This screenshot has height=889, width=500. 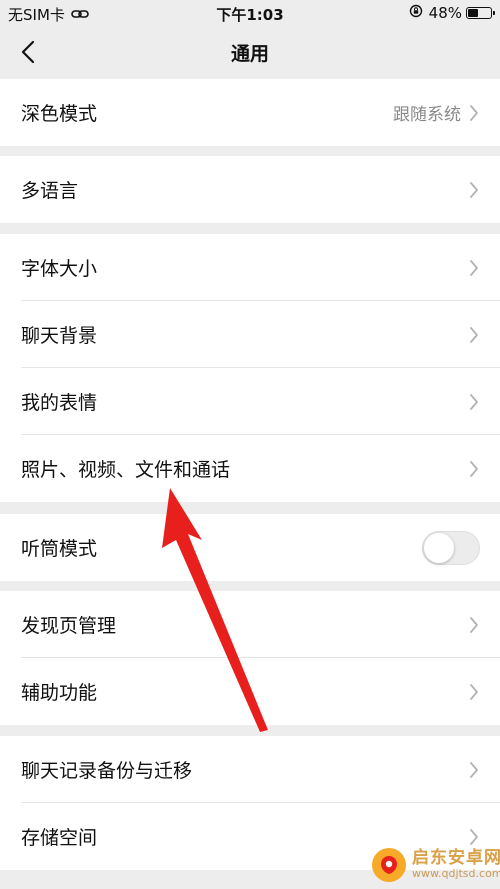 I want to click on settings-item-label: 我的表情, so click(x=59, y=403).